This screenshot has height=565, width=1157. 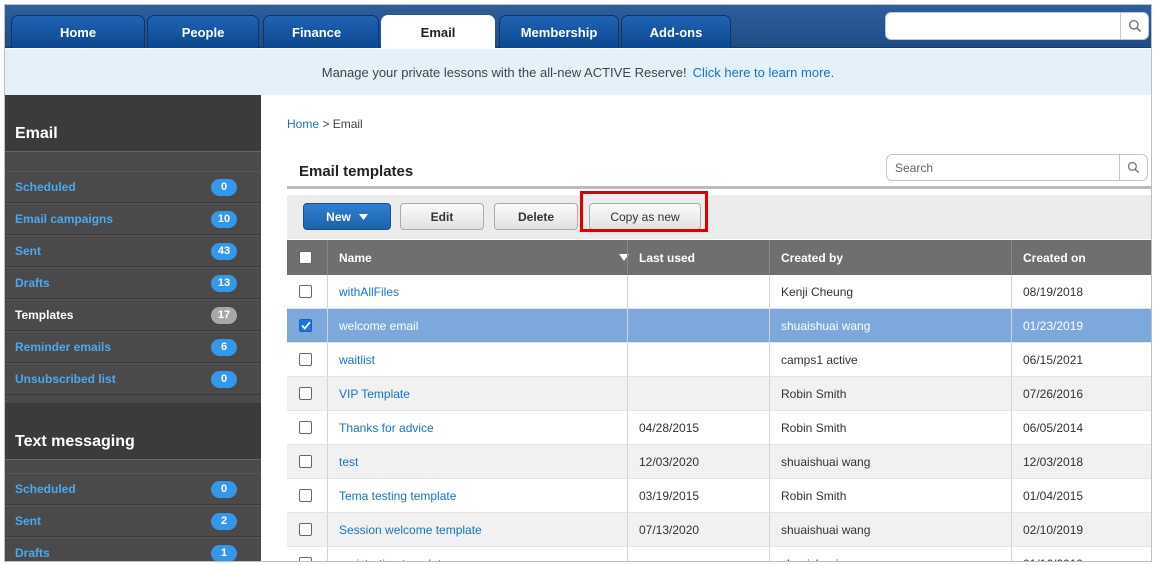 What do you see at coordinates (826, 461) in the screenshot?
I see `created-by-cell: shuaishuai wang` at bounding box center [826, 461].